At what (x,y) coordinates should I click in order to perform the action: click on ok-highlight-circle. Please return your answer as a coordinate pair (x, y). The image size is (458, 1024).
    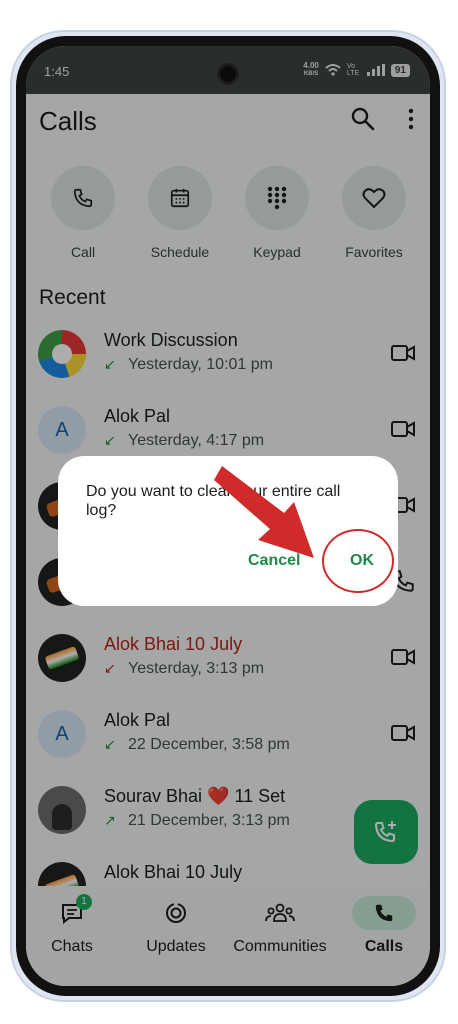
    Looking at the image, I should click on (358, 561).